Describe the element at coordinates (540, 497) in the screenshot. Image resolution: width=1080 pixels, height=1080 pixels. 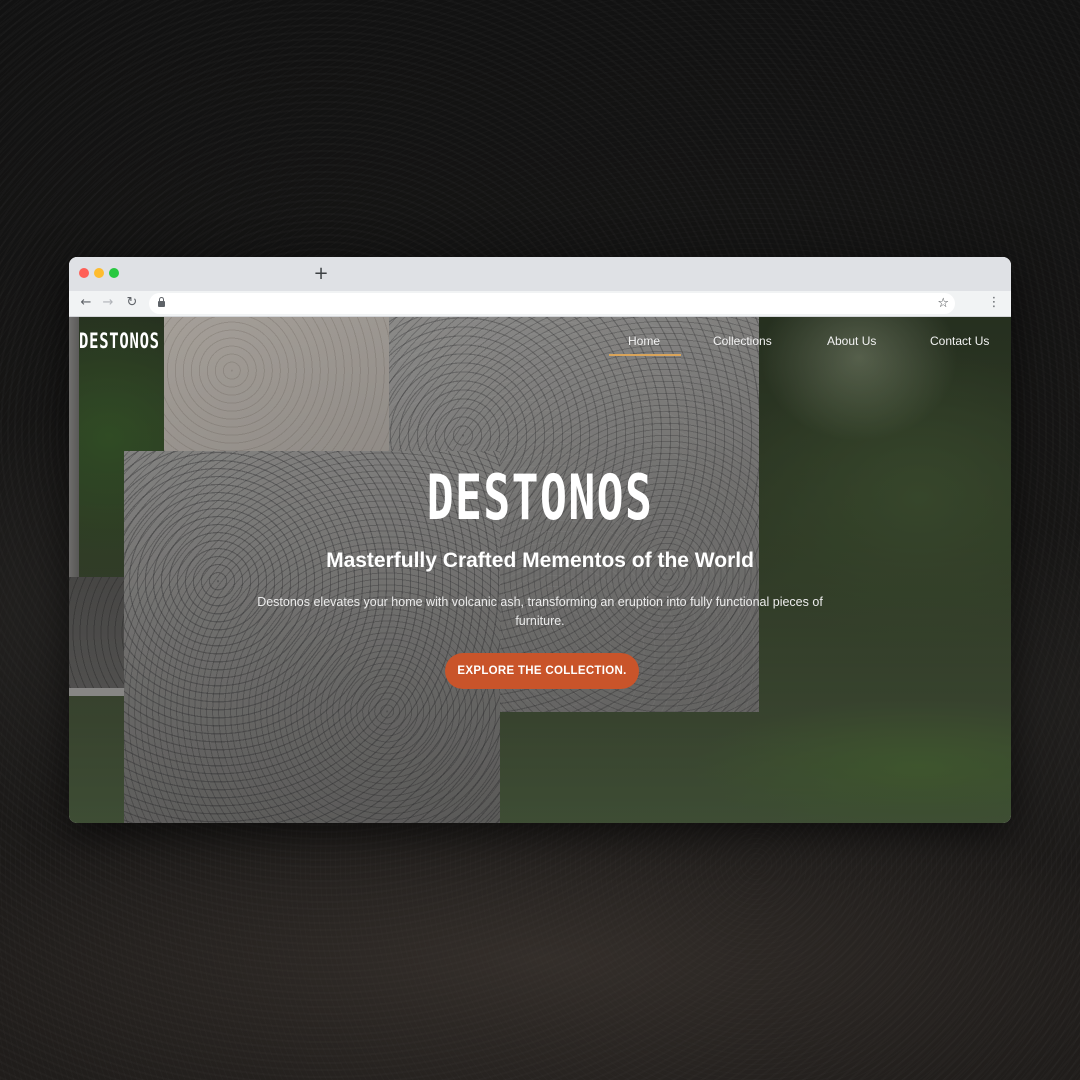
I see `hero-logo: DESTONOS` at that location.